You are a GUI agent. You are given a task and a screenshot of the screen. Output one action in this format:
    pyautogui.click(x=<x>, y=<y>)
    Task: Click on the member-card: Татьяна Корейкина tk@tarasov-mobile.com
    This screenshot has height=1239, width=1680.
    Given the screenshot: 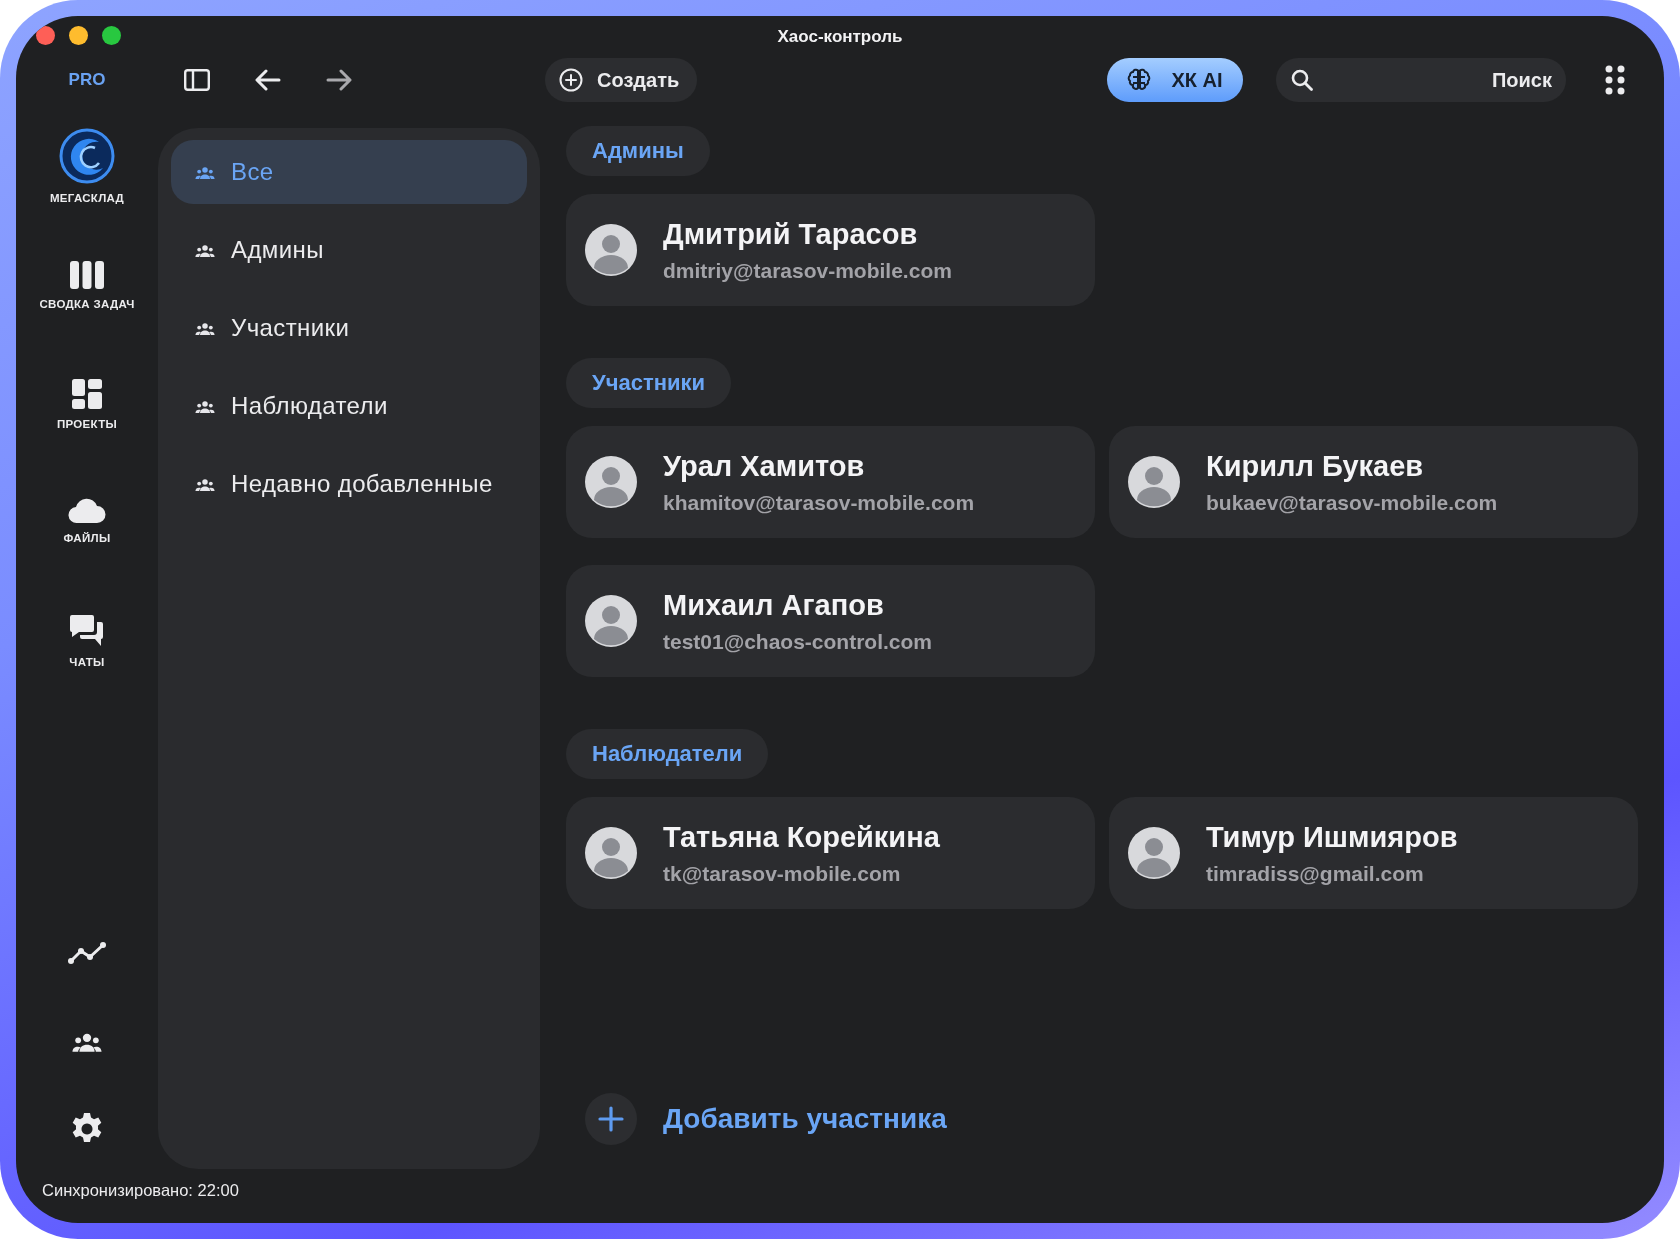 What is the action you would take?
    pyautogui.click(x=830, y=853)
    